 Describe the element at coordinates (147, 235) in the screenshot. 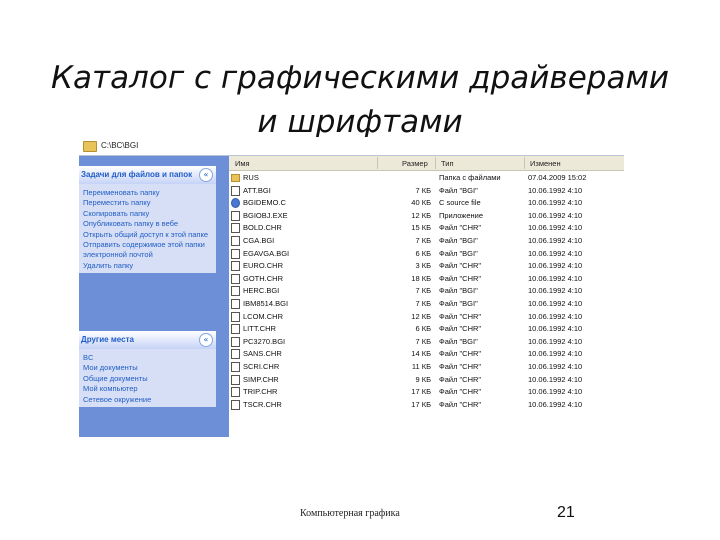

I see `task-share-folder: Открыть общий доступ к этой папке` at that location.